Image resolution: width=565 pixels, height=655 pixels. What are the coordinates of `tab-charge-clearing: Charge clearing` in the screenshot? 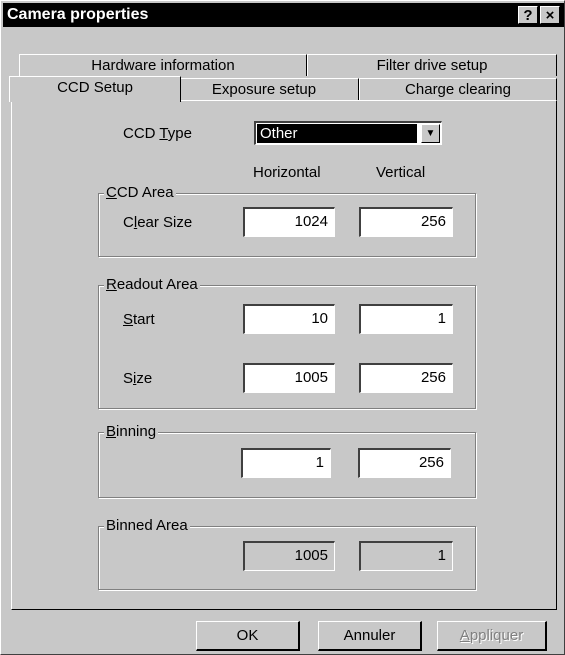 It's located at (458, 89).